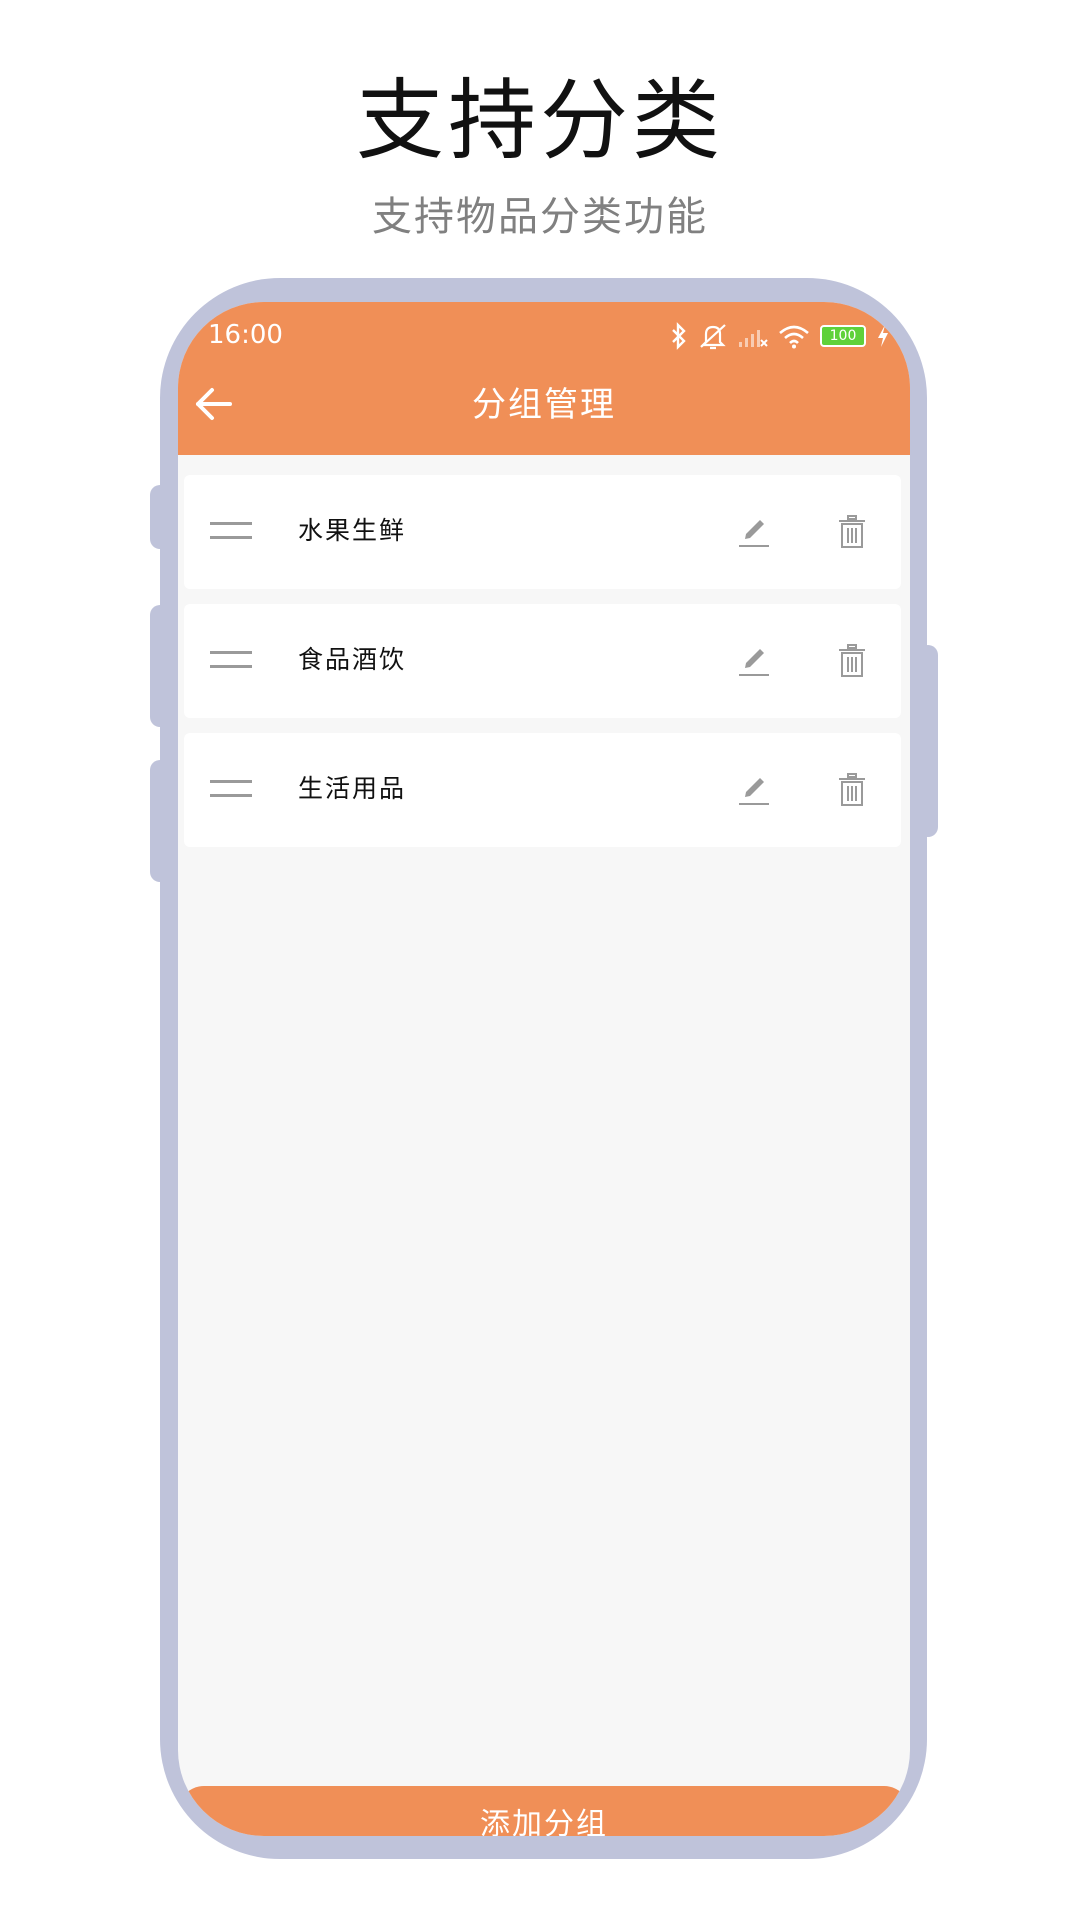 This screenshot has height=1920, width=1080. I want to click on group-label: 生活用品, so click(352, 788).